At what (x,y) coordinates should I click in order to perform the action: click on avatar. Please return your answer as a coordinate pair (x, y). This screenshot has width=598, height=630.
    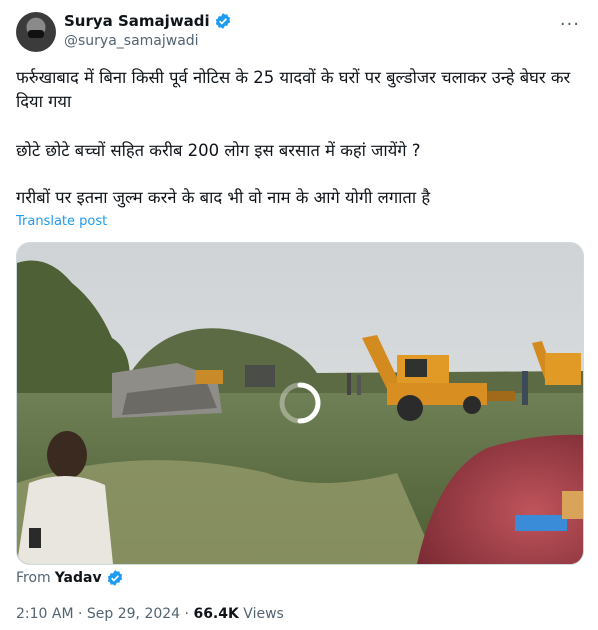
    Looking at the image, I should click on (36, 32).